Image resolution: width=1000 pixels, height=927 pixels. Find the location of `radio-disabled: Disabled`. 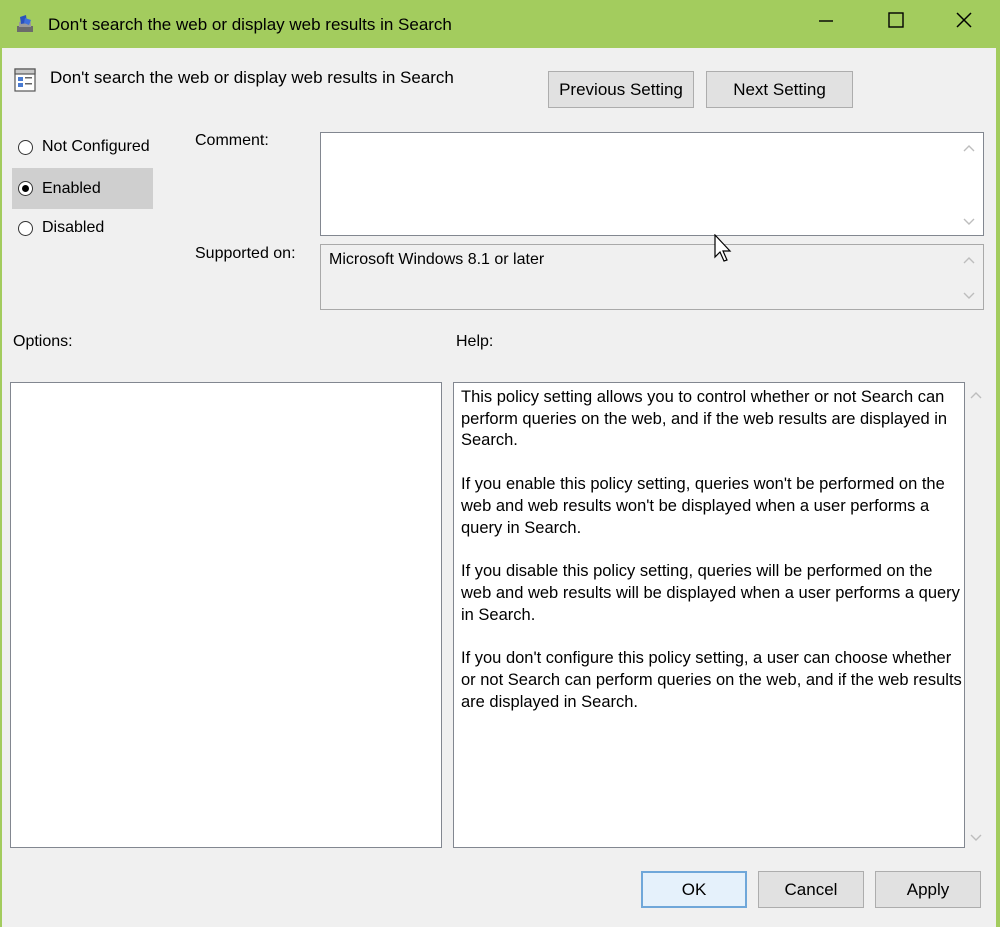

radio-disabled: Disabled is located at coordinates (82, 228).